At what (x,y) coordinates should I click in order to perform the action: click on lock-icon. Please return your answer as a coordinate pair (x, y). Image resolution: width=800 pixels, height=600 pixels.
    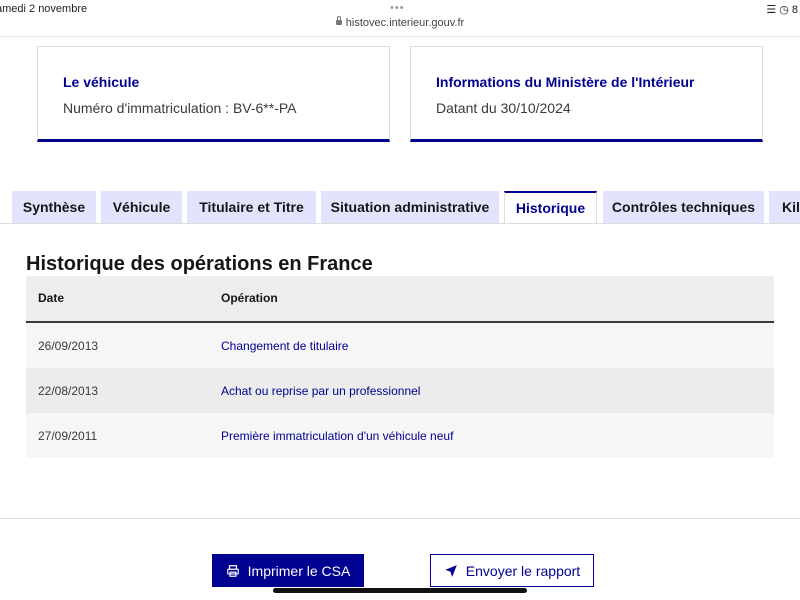
    Looking at the image, I should click on (338, 20).